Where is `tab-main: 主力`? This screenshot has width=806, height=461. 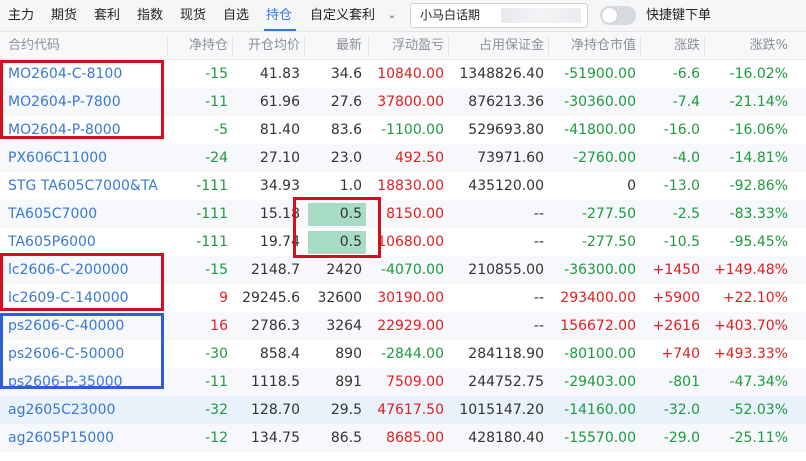 tab-main: 主力 is located at coordinates (21, 16).